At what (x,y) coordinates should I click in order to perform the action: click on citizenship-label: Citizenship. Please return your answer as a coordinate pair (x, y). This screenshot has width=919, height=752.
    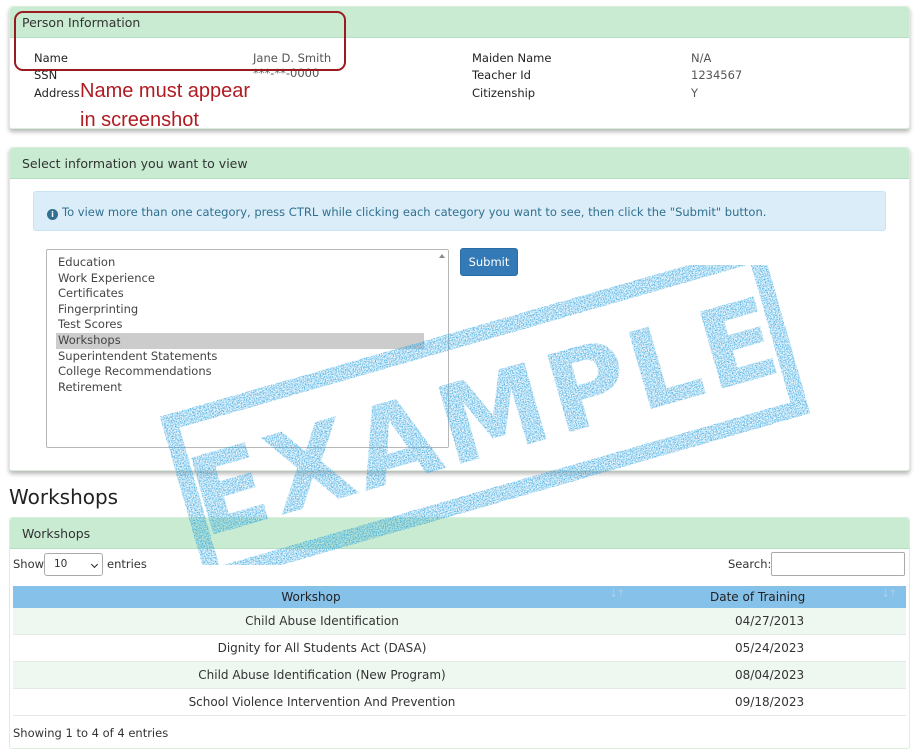
    Looking at the image, I should click on (504, 93).